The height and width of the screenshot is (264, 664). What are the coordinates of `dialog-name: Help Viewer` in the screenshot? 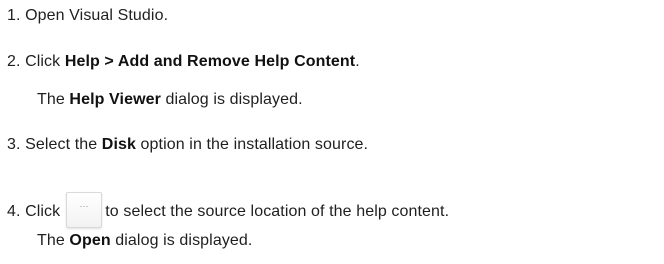 It's located at (115, 99).